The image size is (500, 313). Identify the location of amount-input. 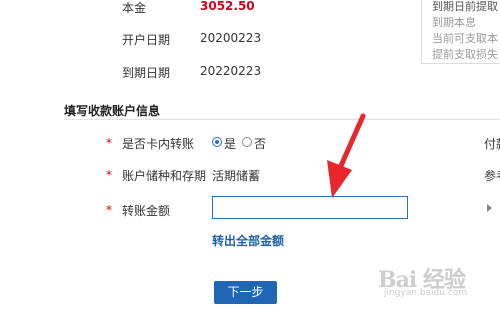
(310, 207).